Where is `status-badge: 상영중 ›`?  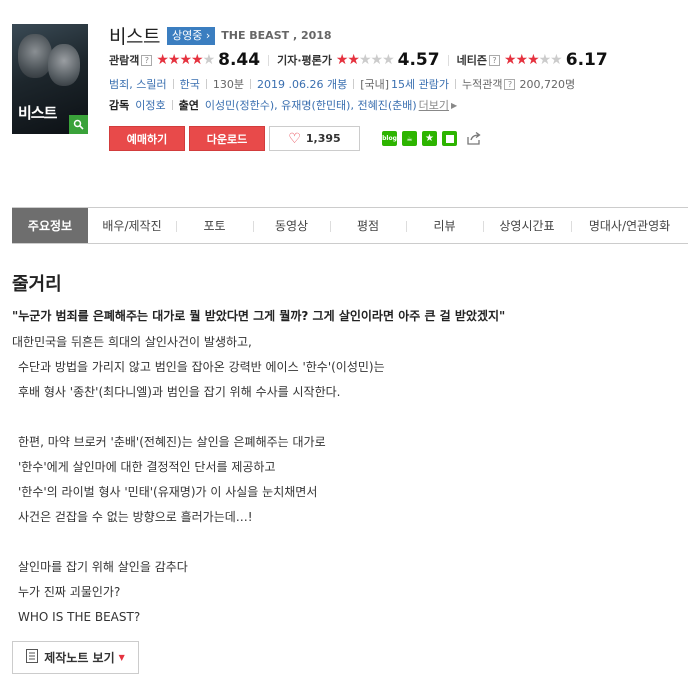 status-badge: 상영중 › is located at coordinates (191, 35).